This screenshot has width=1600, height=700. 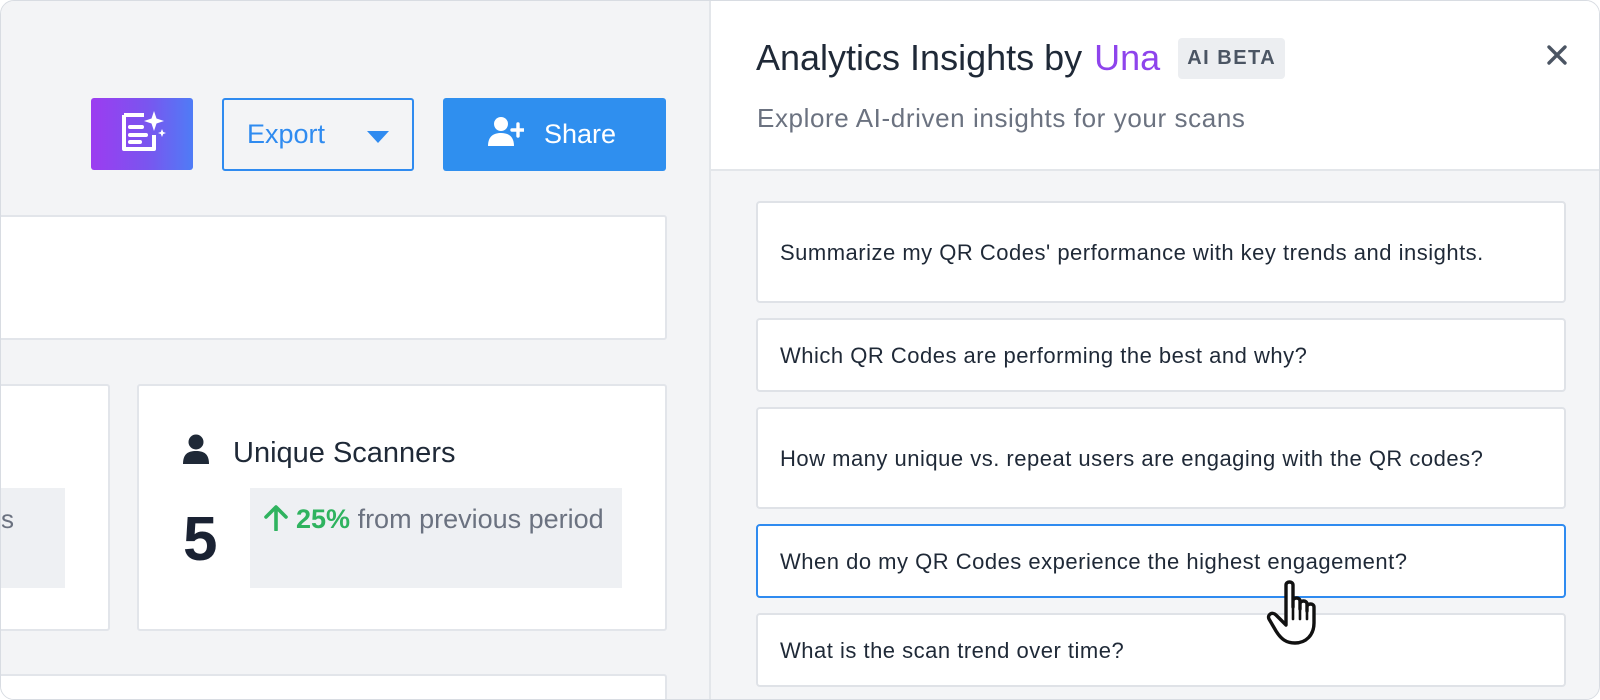 What do you see at coordinates (334, 686) in the screenshot?
I see `chart-card` at bounding box center [334, 686].